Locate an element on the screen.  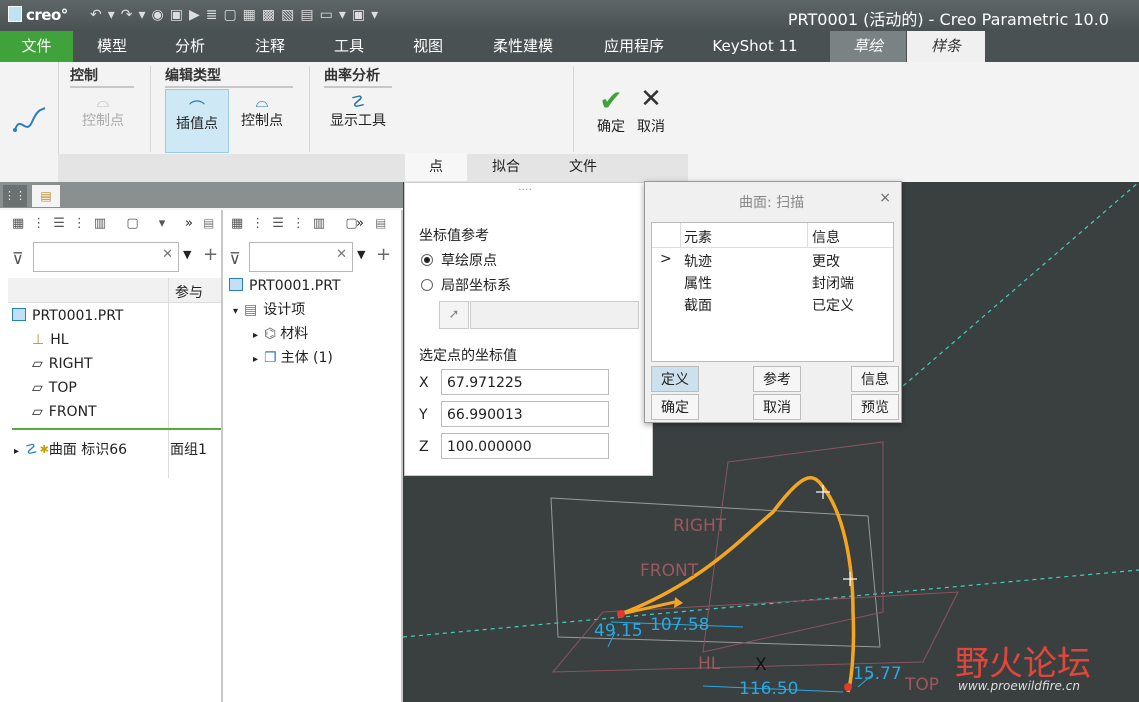
control-point-button: ⌓ 控制点 is located at coordinates (262, 111).